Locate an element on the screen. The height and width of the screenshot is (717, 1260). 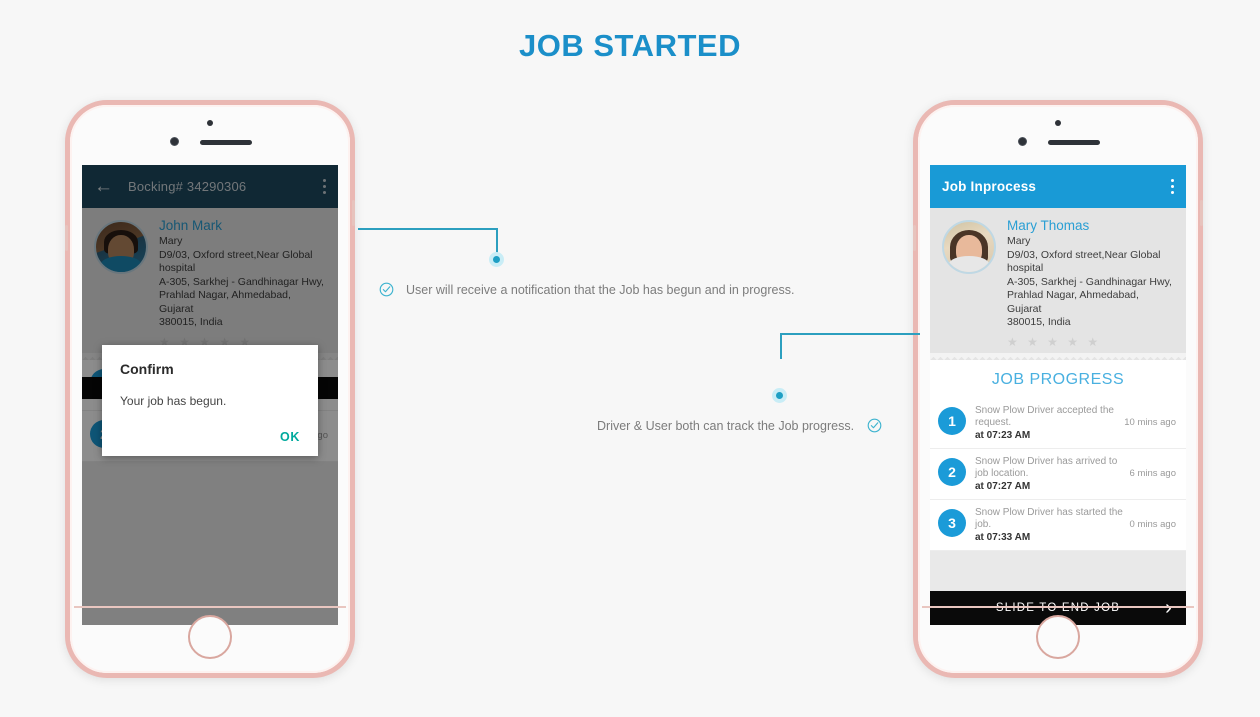
step-time: at 07:33 AM is located at coordinates (1003, 537).